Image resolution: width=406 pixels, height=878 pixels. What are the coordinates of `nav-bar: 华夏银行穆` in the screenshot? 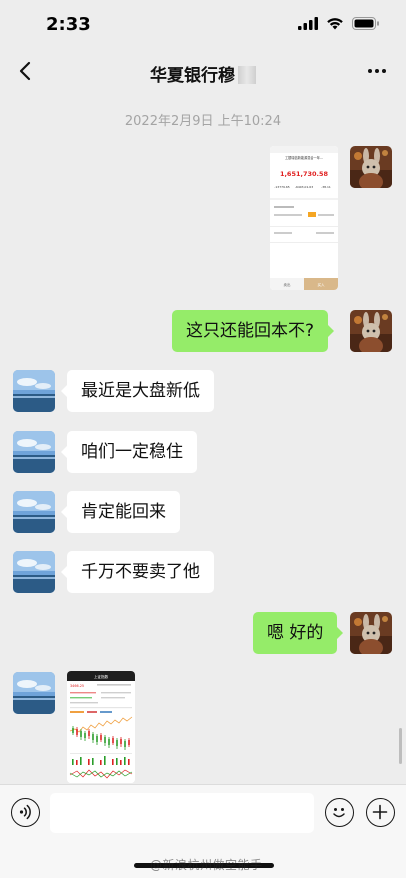 It's located at (203, 72).